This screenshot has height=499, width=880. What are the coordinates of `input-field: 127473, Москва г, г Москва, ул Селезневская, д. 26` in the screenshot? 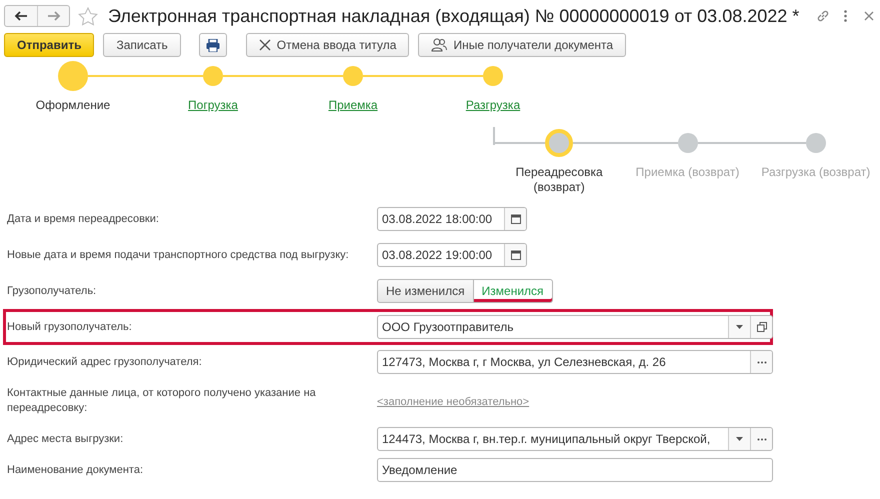 It's located at (575, 362).